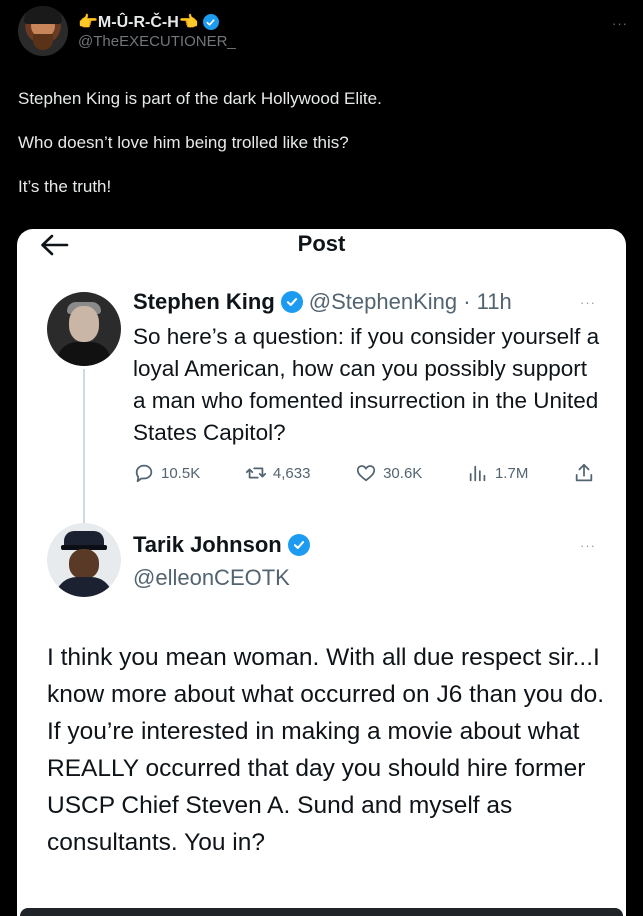 The height and width of the screenshot is (916, 643). I want to click on repost-action: 4,633, so click(278, 473).